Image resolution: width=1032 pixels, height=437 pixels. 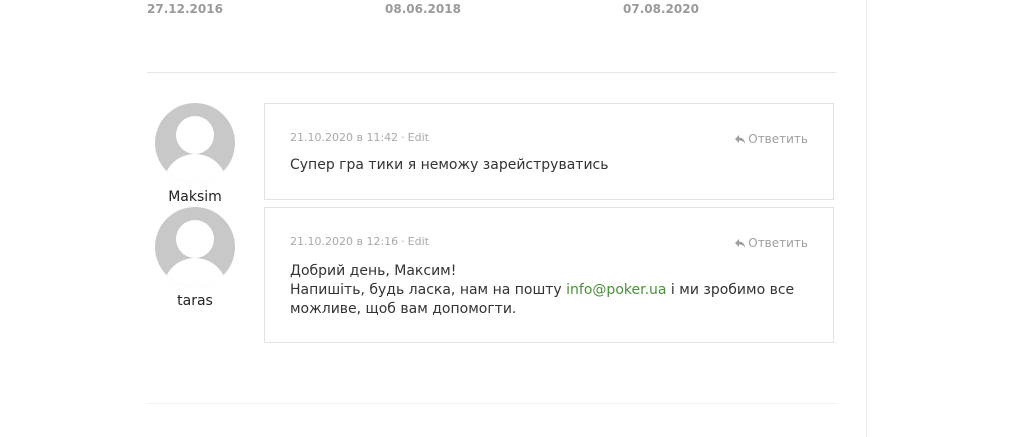 What do you see at coordinates (428, 290) in the screenshot?
I see `comment-line-text: Напишіть, будь ласка, нам на пошту` at bounding box center [428, 290].